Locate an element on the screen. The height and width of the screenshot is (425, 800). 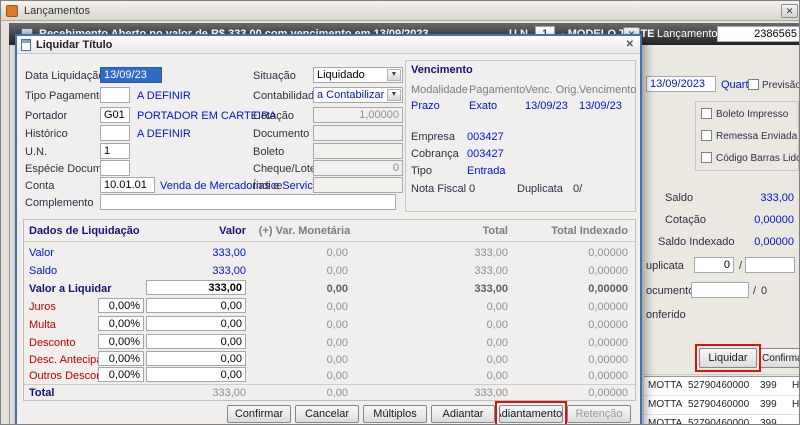
venc-header-modalidade: Modalidade is located at coordinates (439, 90).